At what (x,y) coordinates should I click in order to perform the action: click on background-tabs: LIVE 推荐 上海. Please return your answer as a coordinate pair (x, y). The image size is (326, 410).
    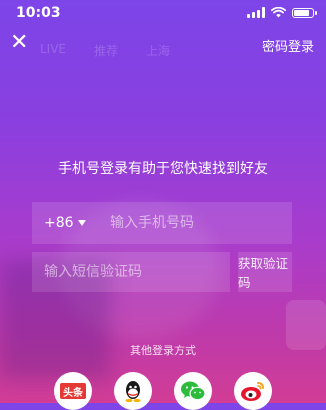
    Looking at the image, I should click on (105, 50).